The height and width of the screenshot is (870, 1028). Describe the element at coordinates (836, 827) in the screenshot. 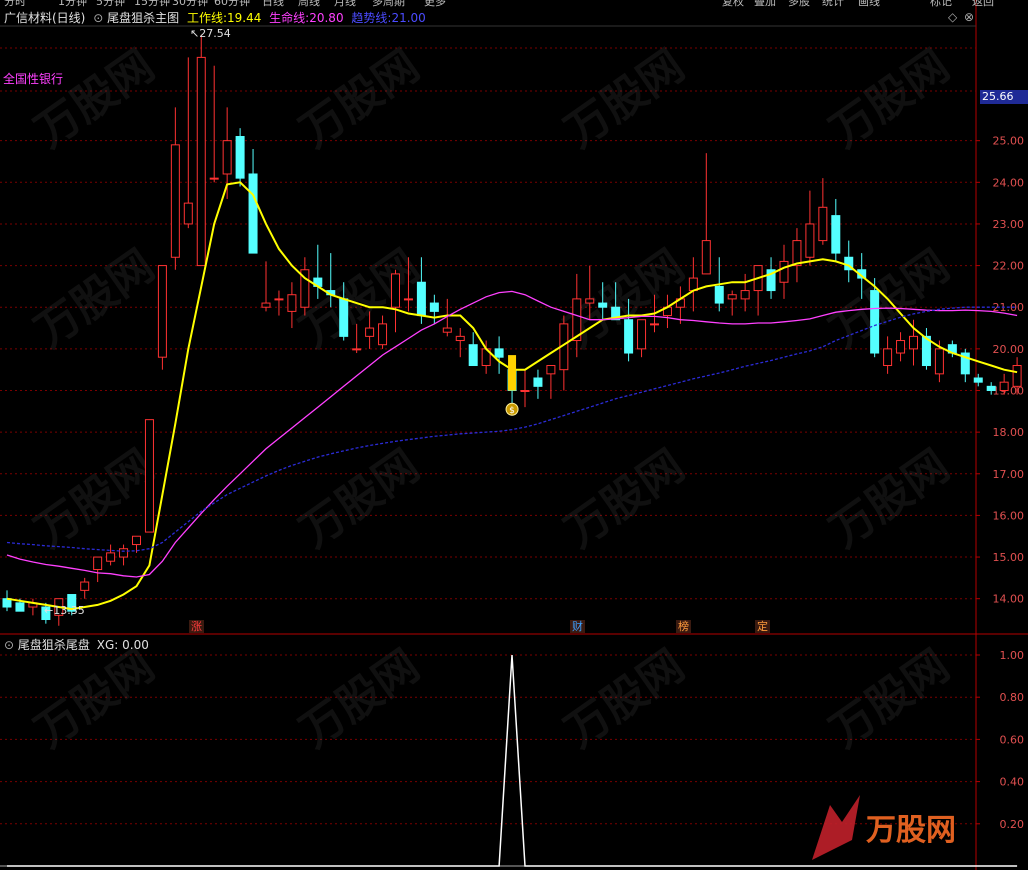

I see `logo-arrow-shape` at that location.